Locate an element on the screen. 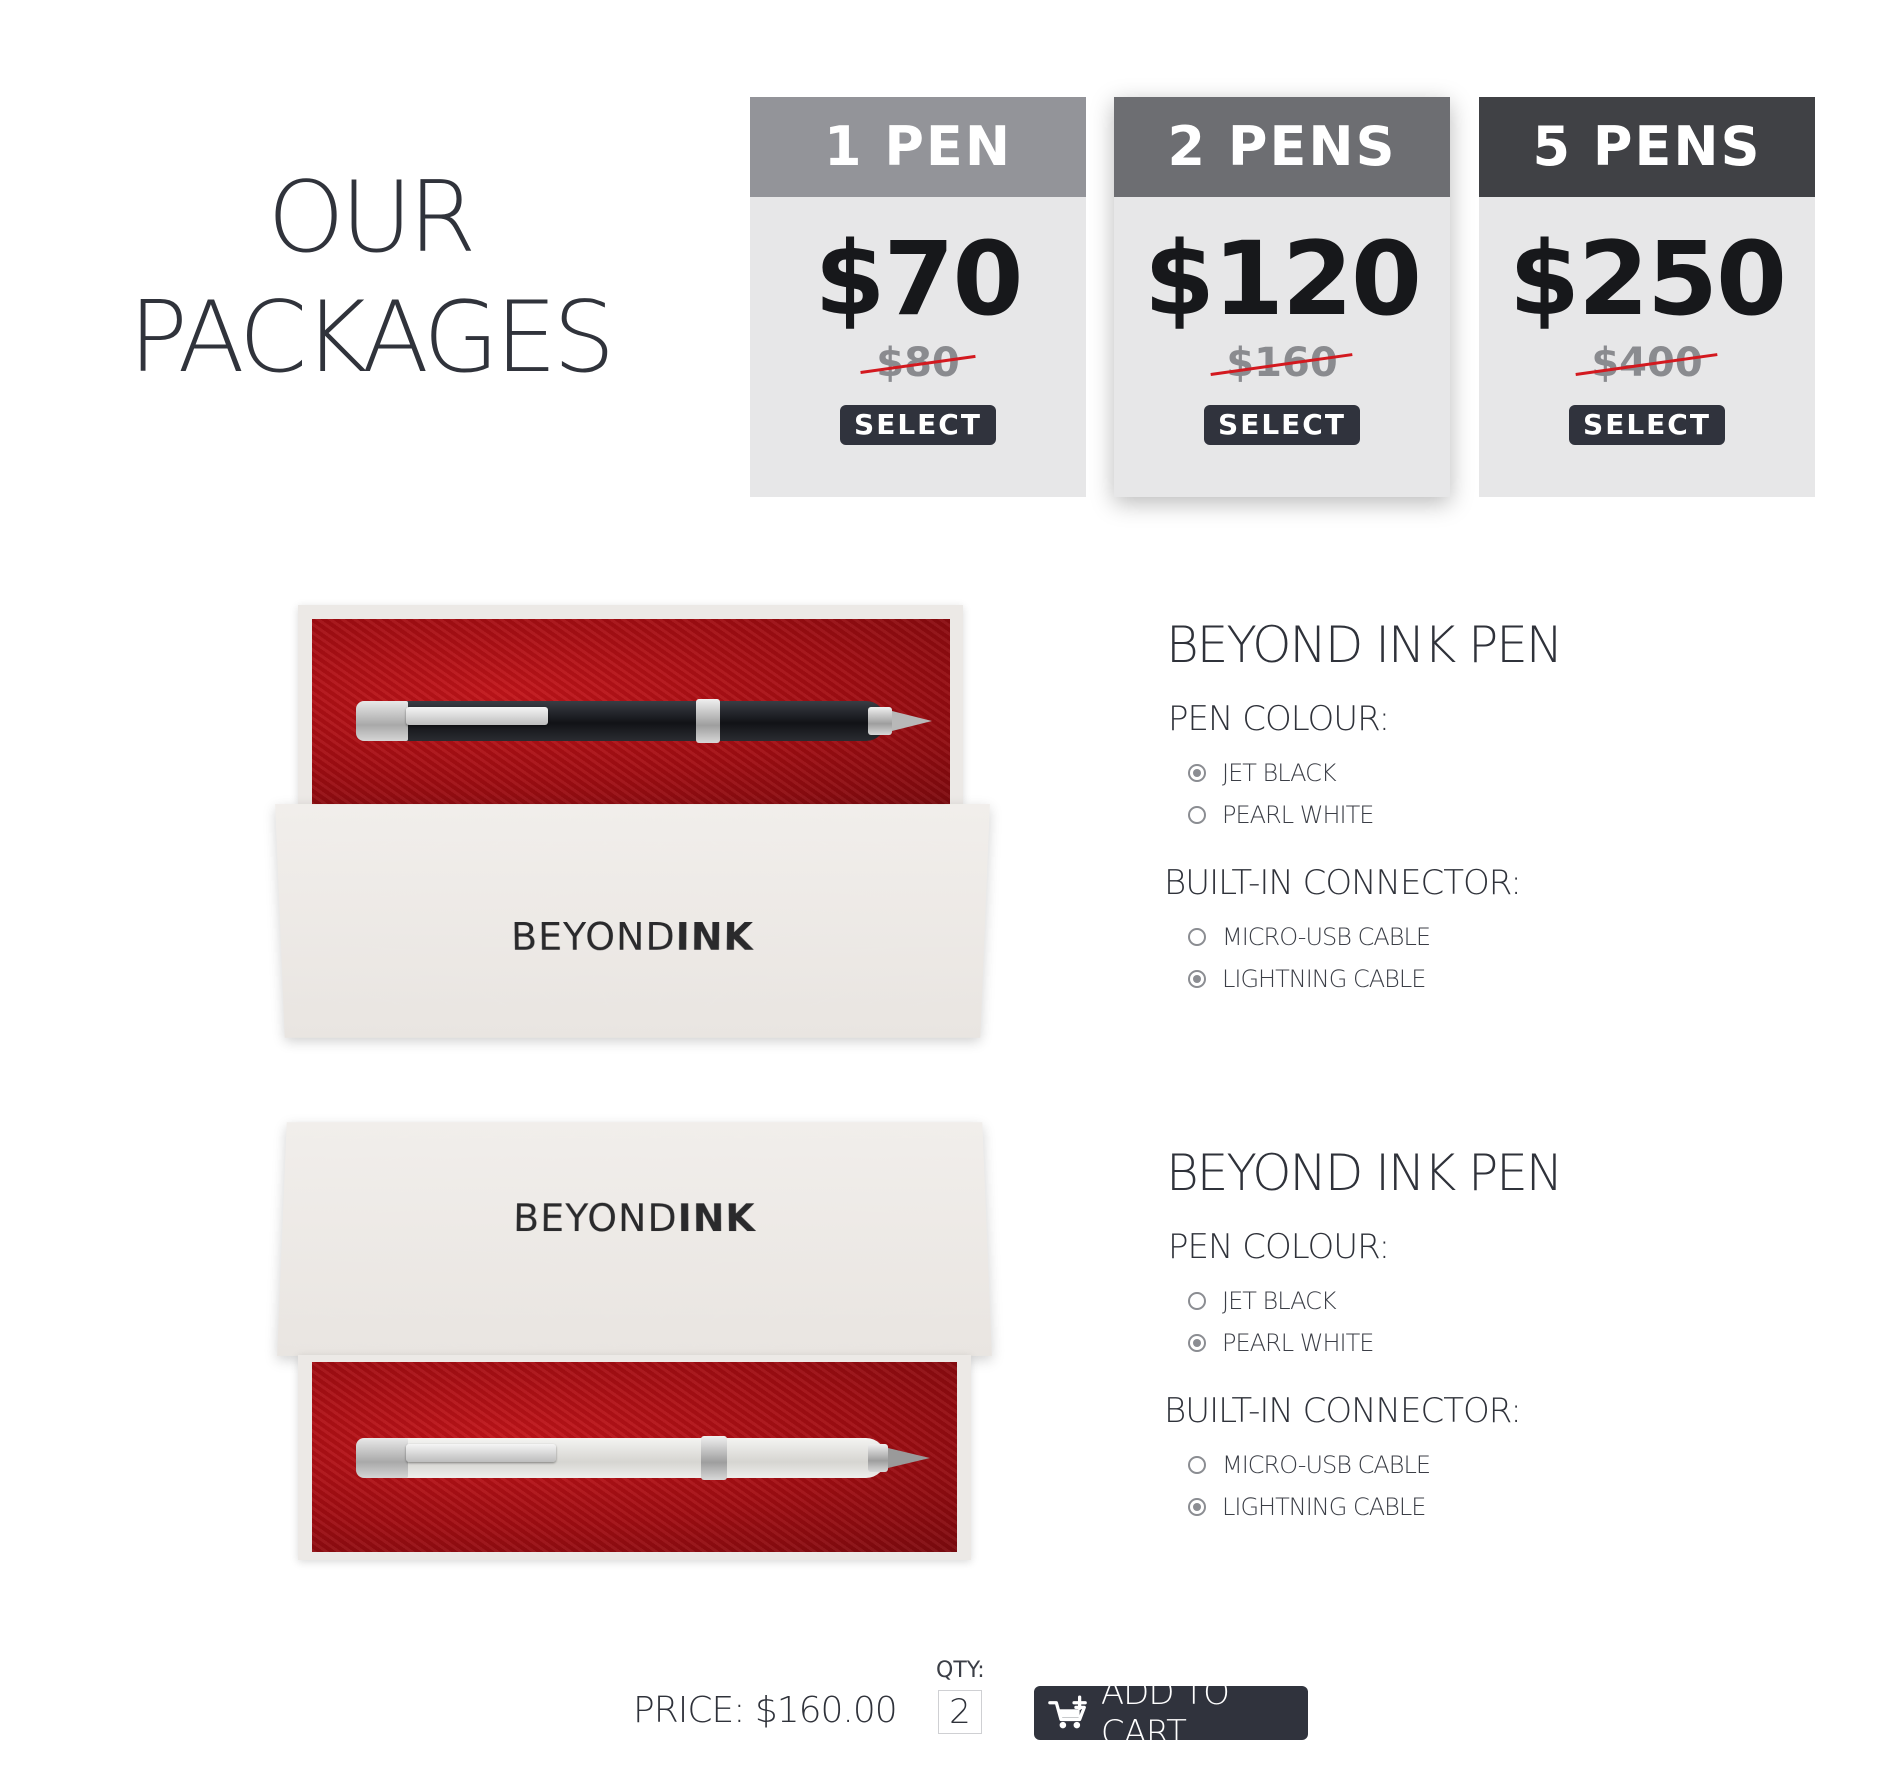  price-label: PRICE: is located at coordinates (689, 1710).